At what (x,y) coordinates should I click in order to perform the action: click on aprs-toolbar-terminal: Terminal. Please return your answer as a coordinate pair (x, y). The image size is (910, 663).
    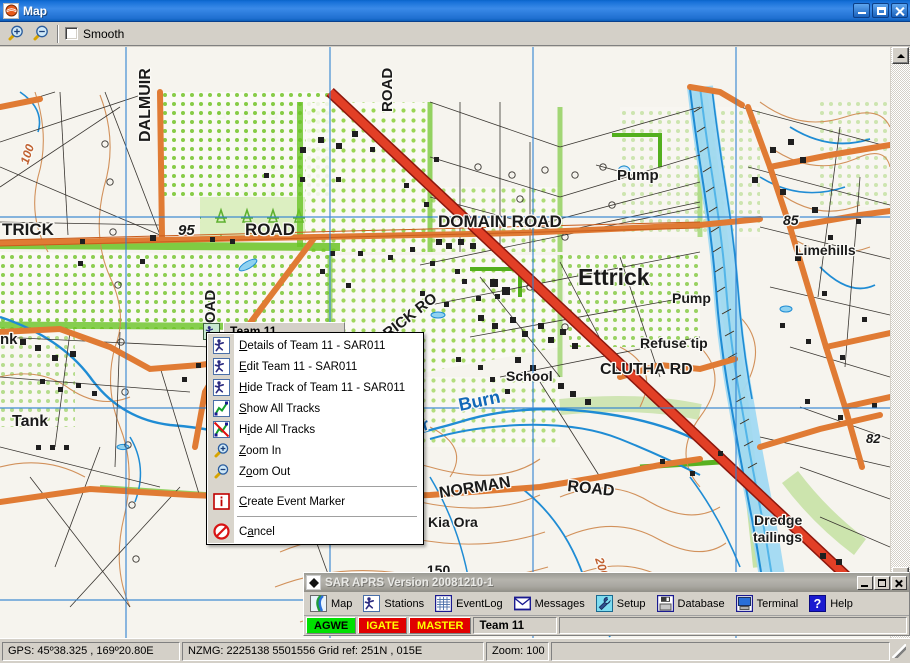
    Looking at the image, I should click on (767, 603).